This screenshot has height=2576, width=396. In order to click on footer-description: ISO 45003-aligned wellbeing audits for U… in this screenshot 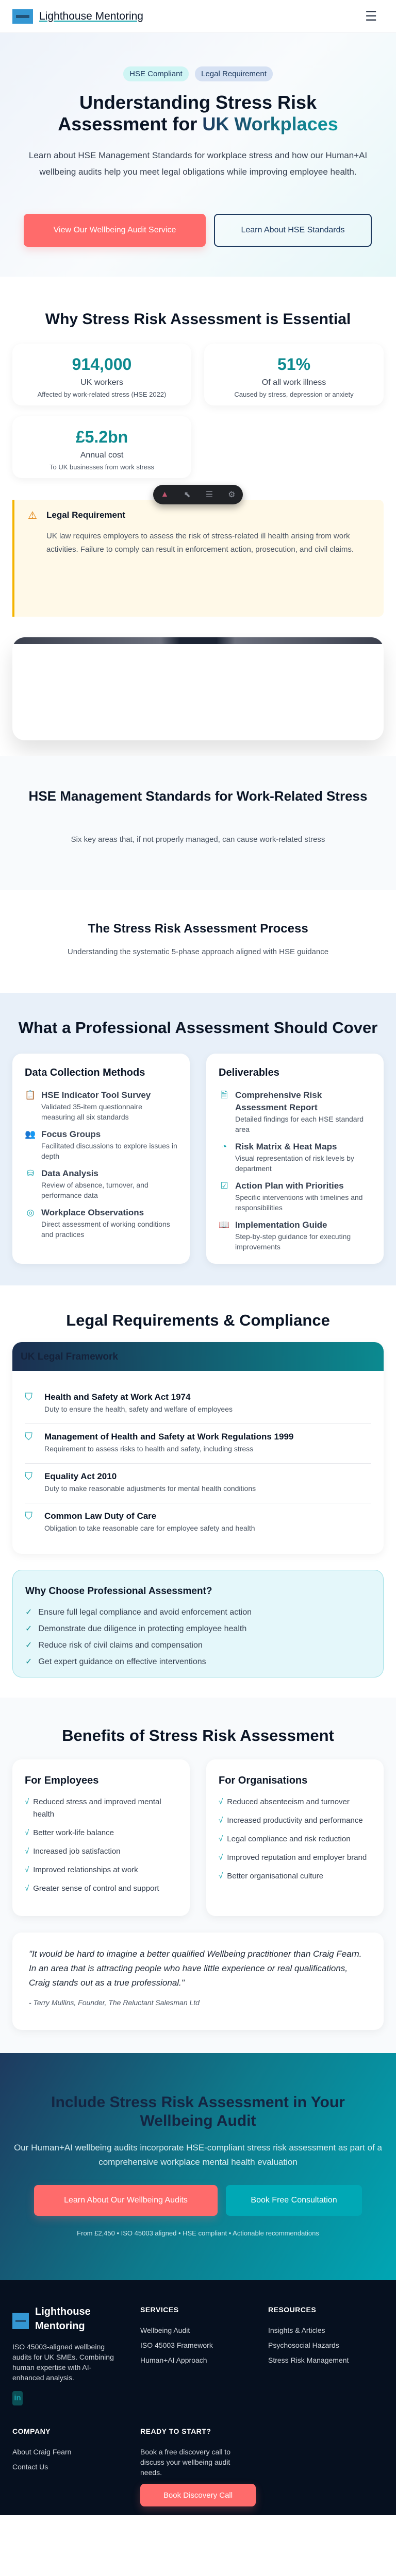, I will do `click(63, 2362)`.